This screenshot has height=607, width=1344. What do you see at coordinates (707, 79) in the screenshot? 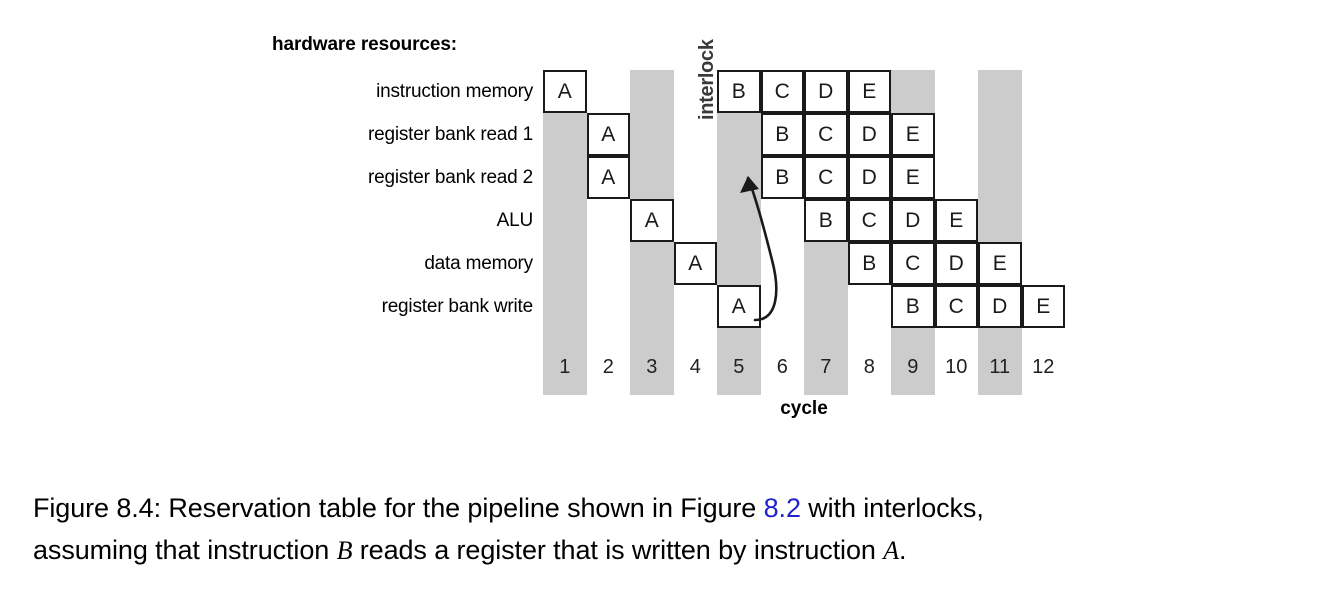
I see `interlock-label: interlock` at bounding box center [707, 79].